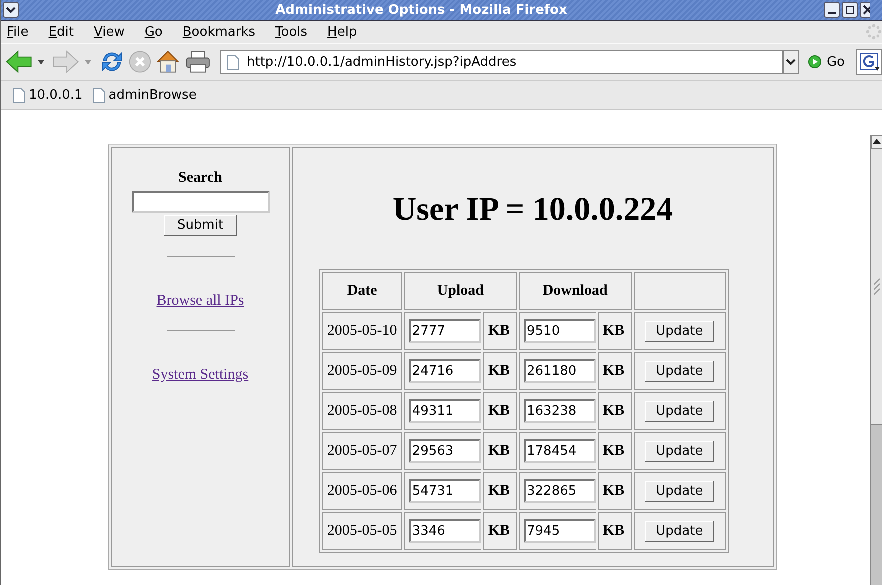 The height and width of the screenshot is (585, 882). Describe the element at coordinates (575, 291) in the screenshot. I see `column-header: Download` at that location.